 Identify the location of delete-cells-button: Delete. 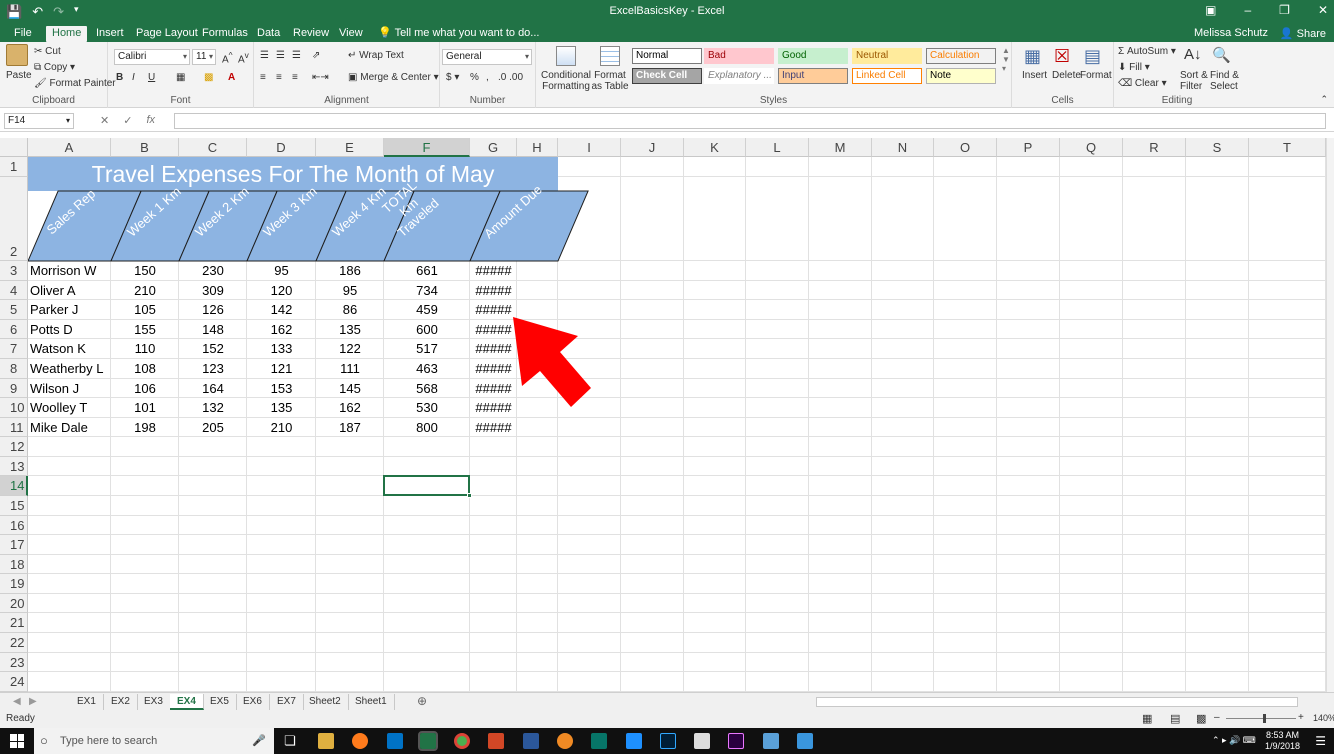
(1066, 75).